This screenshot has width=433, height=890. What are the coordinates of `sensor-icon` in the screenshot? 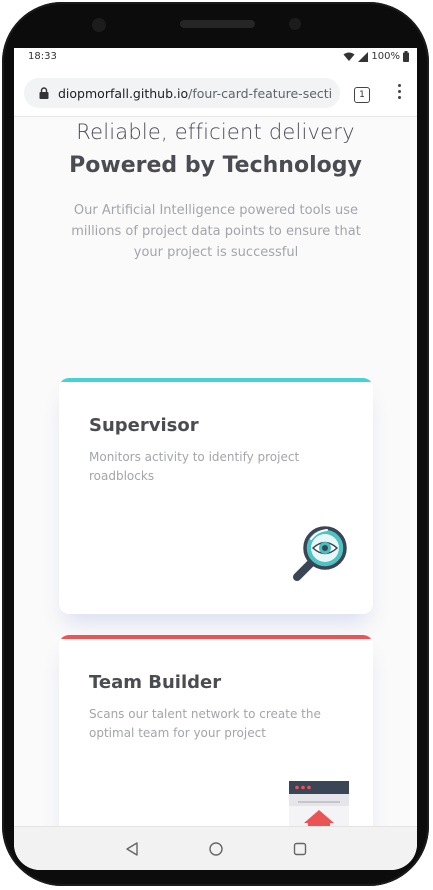 It's located at (295, 24).